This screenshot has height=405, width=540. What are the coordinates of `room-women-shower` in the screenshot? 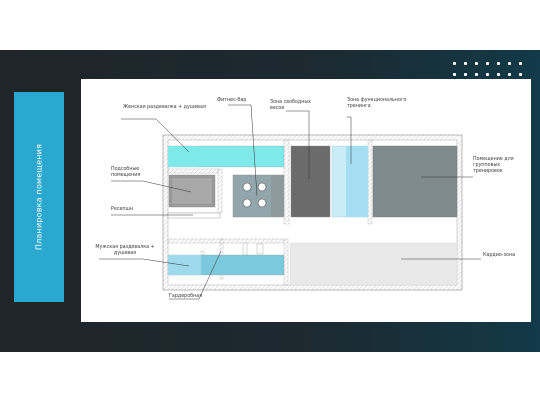 It's located at (183, 156).